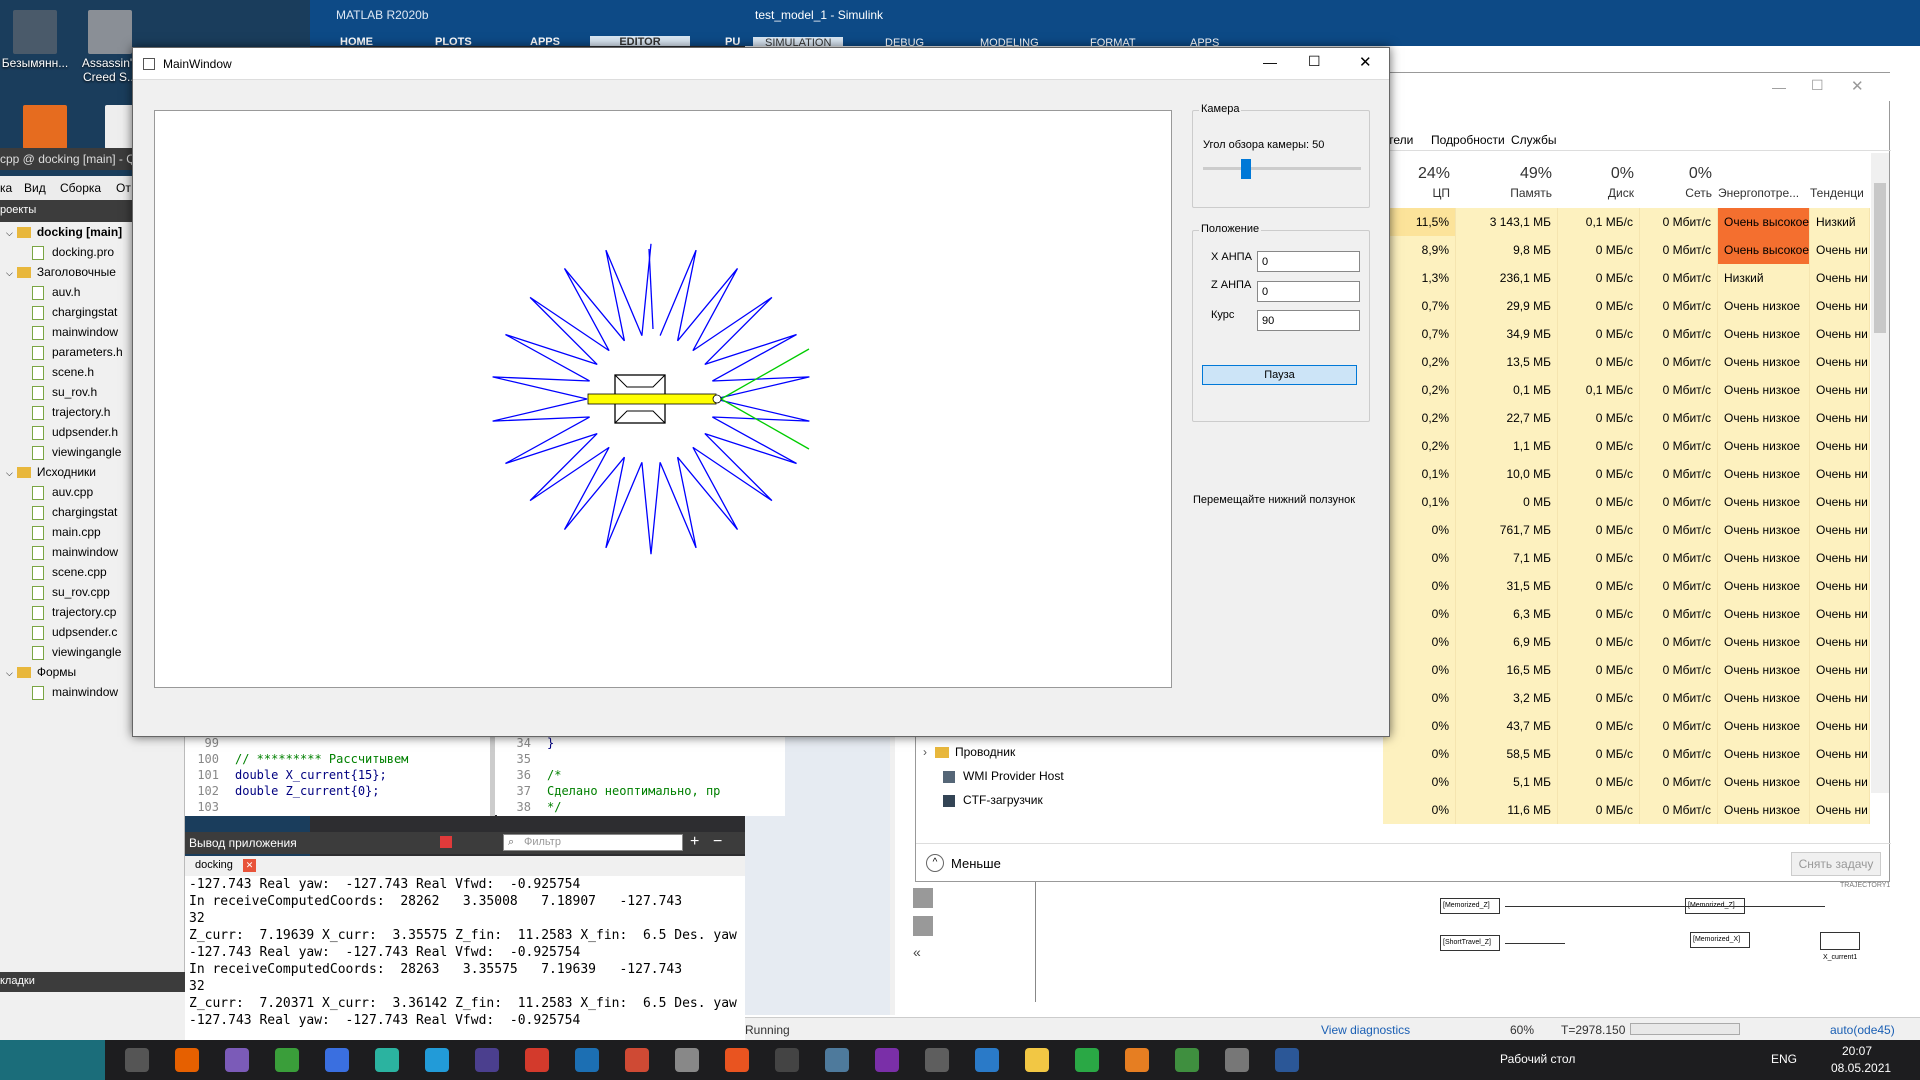 The width and height of the screenshot is (1920, 1080). Describe the element at coordinates (609, 792) in the screenshot. I see `code-line: 37 Сделано неоптимально, пр` at that location.